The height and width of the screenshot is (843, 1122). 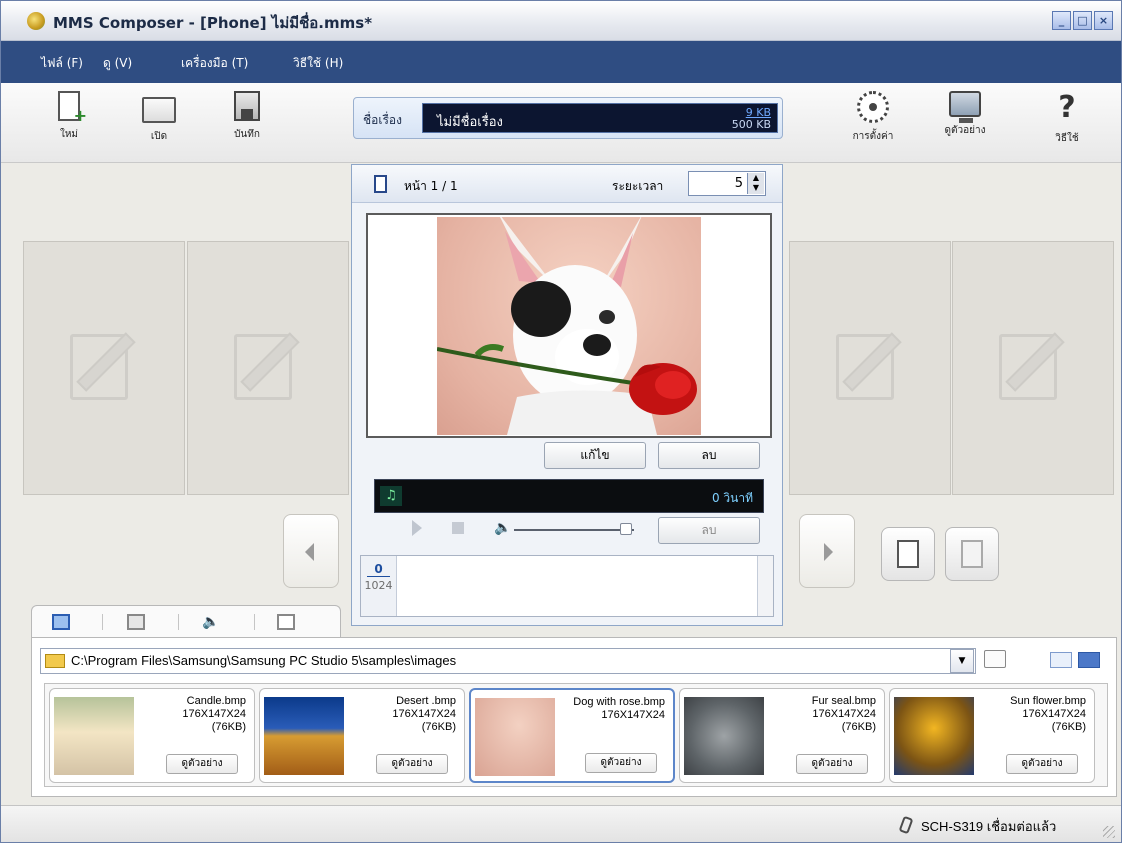 What do you see at coordinates (216, 701) in the screenshot?
I see `item-name: Candle.bmp` at bounding box center [216, 701].